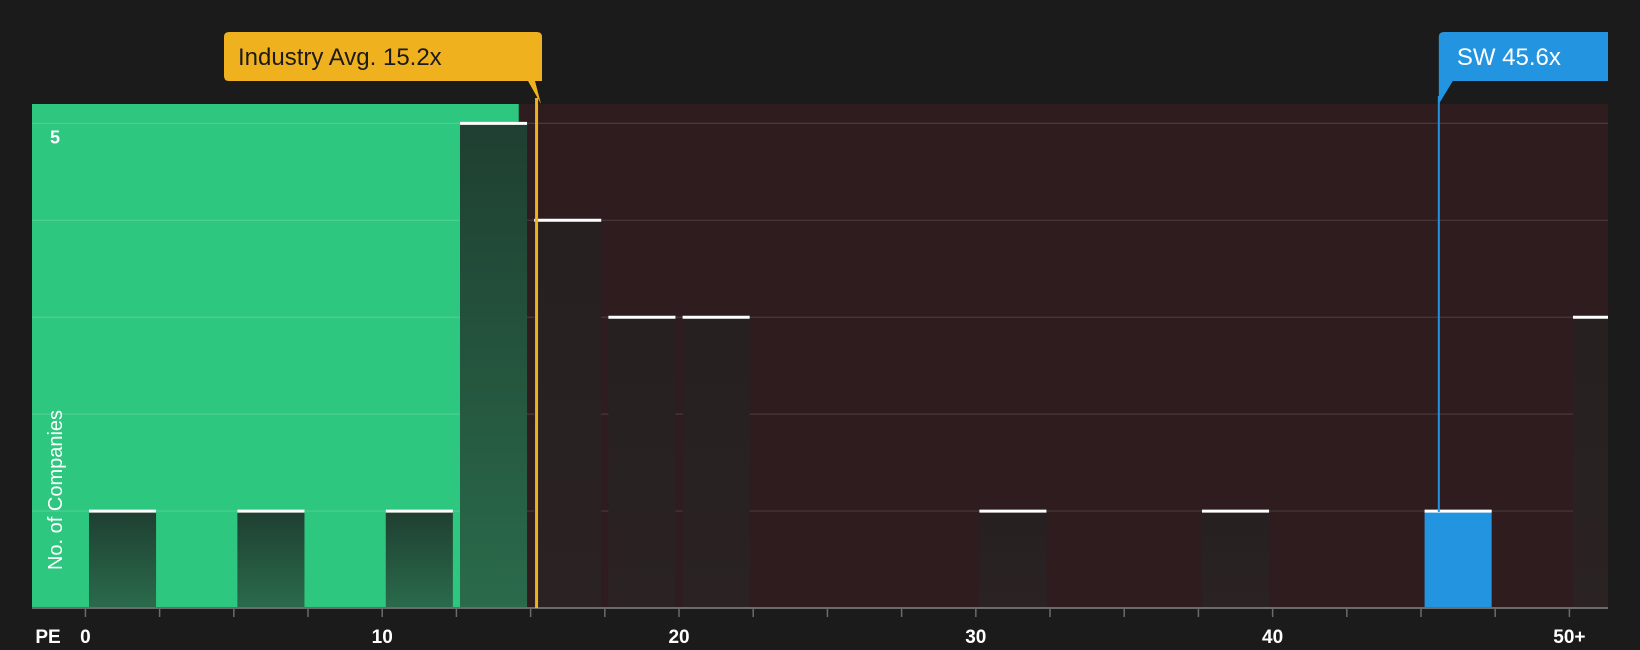  Describe the element at coordinates (85, 637) in the screenshot. I see `x-tick-label-0: 0` at that location.